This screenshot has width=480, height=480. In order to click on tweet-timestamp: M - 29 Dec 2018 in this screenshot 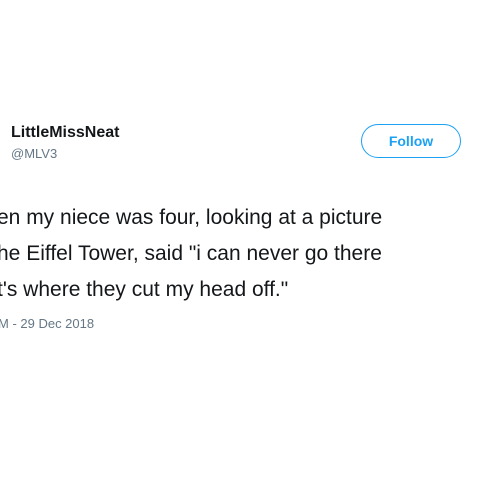, I will do `click(47, 323)`.